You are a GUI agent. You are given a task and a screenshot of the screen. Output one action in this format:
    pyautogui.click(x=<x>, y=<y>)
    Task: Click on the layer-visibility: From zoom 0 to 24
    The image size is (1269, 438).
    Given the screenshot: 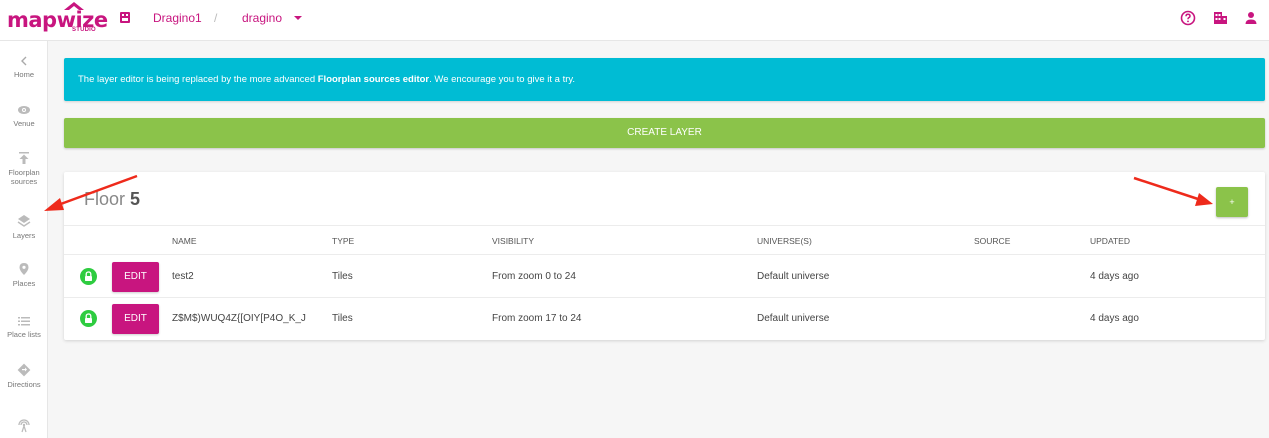 What is the action you would take?
    pyautogui.click(x=534, y=276)
    